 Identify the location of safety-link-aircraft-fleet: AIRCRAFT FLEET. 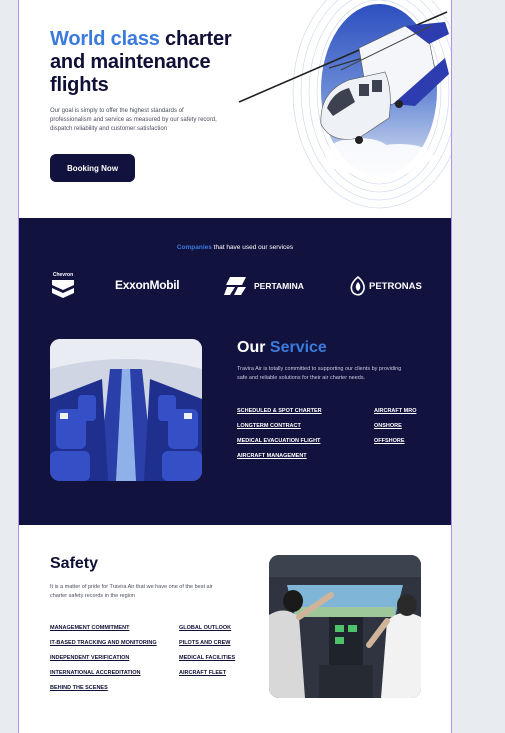
(202, 673).